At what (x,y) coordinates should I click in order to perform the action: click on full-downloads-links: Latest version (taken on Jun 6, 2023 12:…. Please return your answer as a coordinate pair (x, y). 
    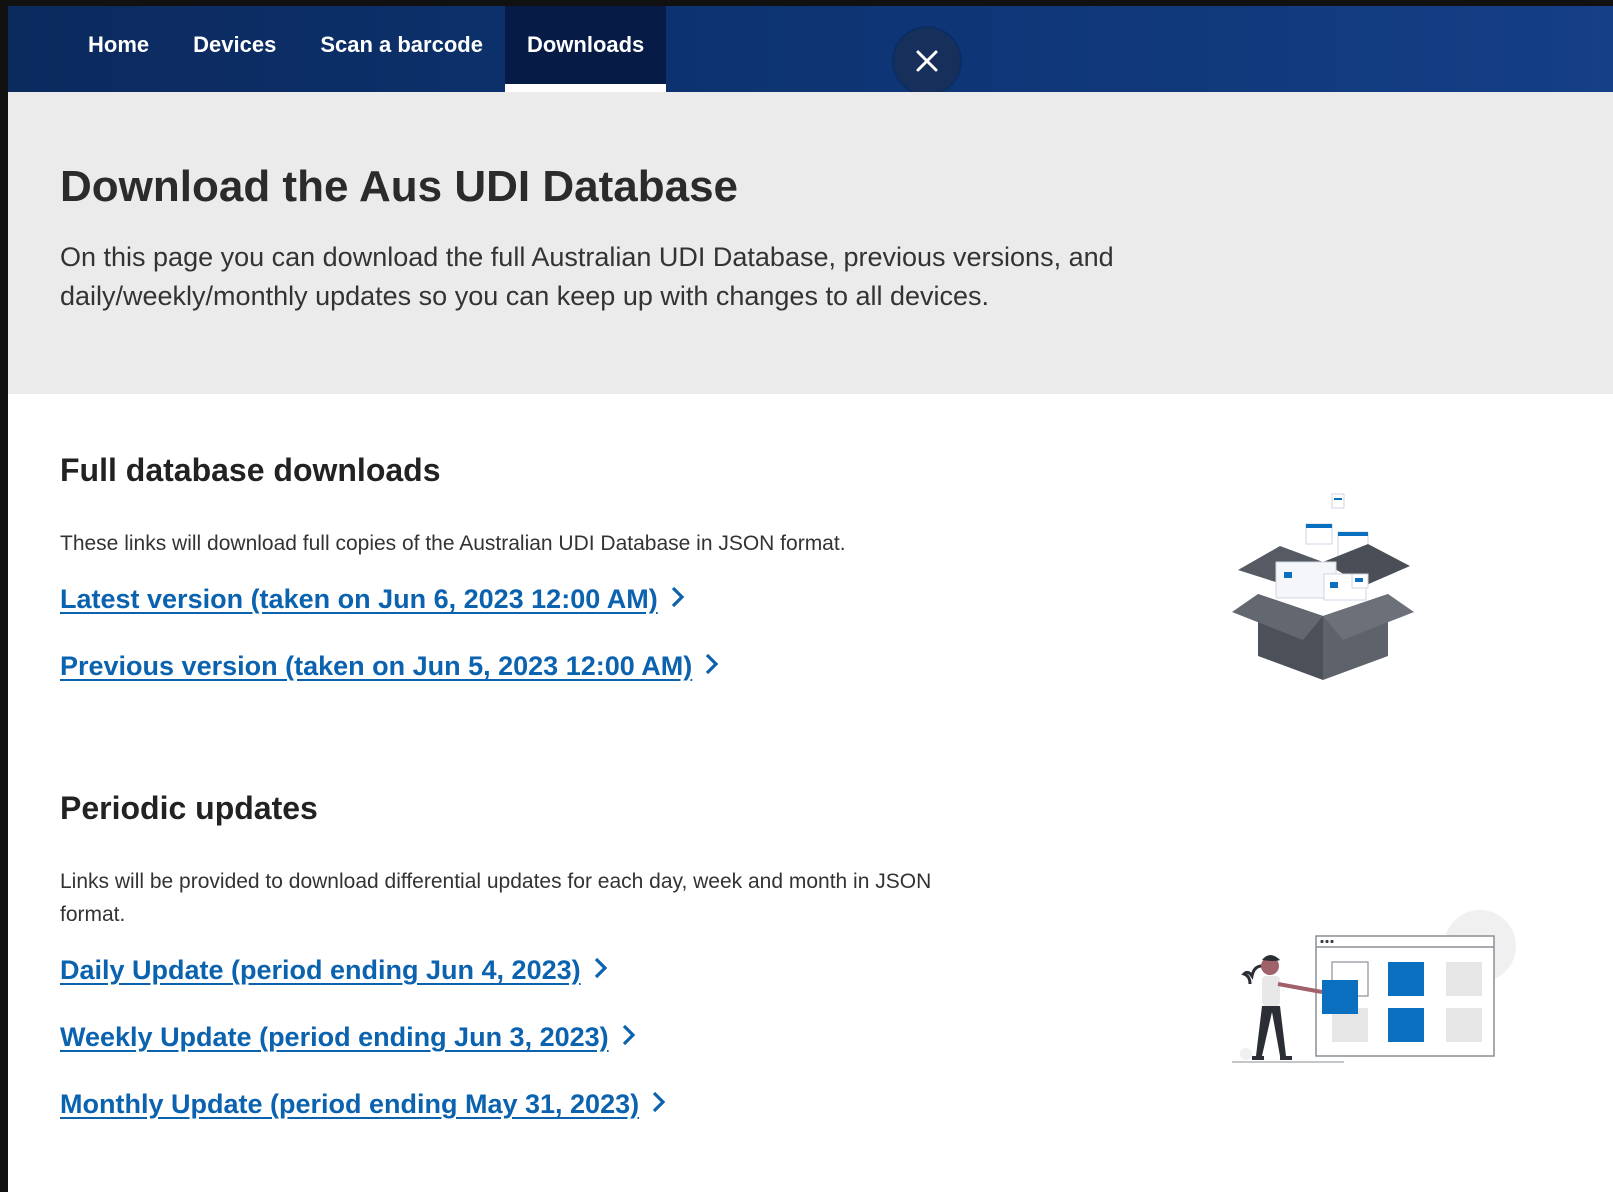
    Looking at the image, I should click on (580, 633).